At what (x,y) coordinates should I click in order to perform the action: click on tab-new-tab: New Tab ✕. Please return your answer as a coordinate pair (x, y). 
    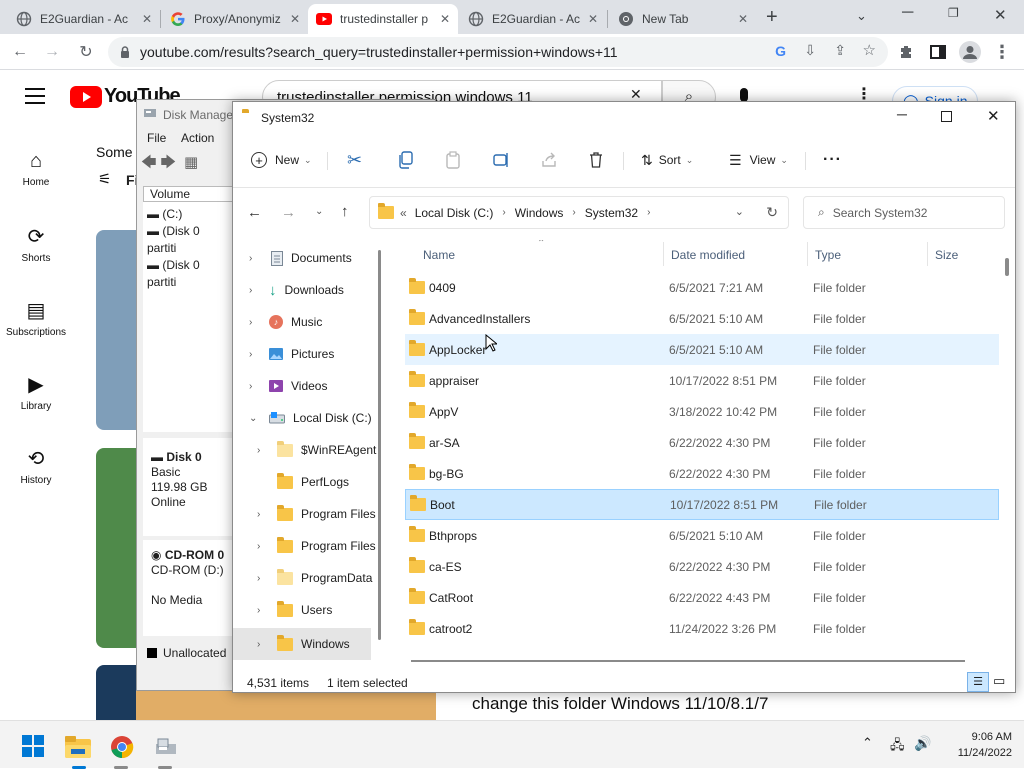
    Looking at the image, I should click on (683, 19).